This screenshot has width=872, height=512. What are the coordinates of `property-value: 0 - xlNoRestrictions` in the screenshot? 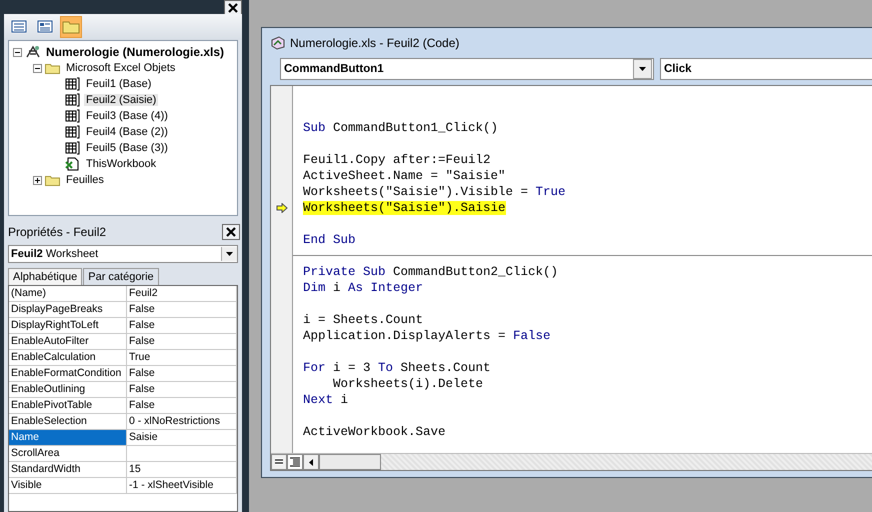 It's located at (182, 421).